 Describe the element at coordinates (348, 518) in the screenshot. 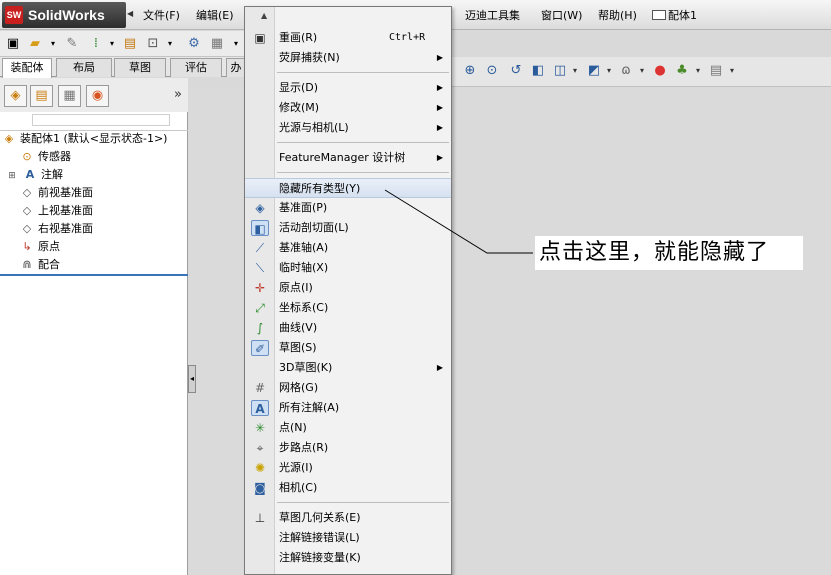

I see `menu-item-sketch-relations: ⊥ 草图几何关系(E)` at that location.